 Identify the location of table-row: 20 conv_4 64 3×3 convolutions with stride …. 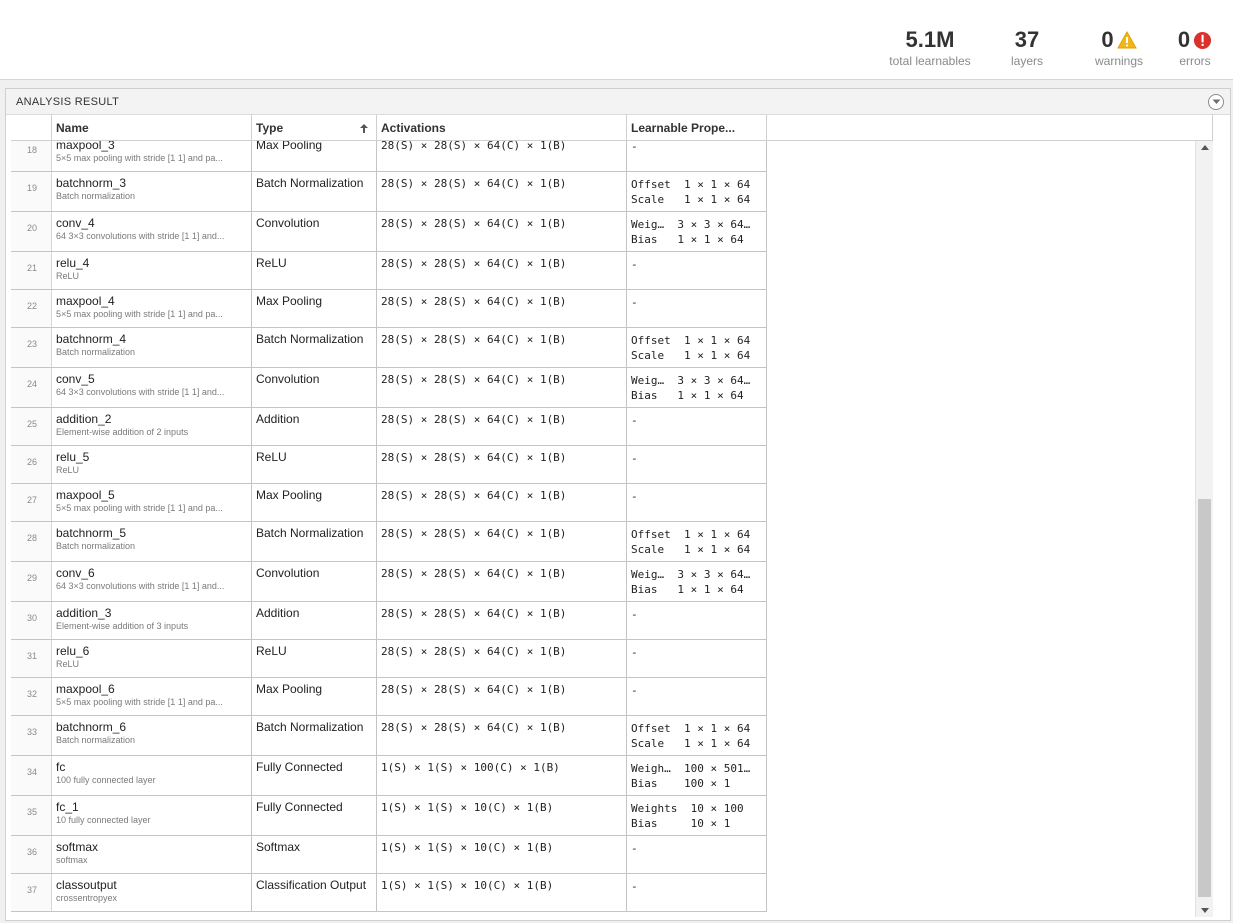
(389, 232).